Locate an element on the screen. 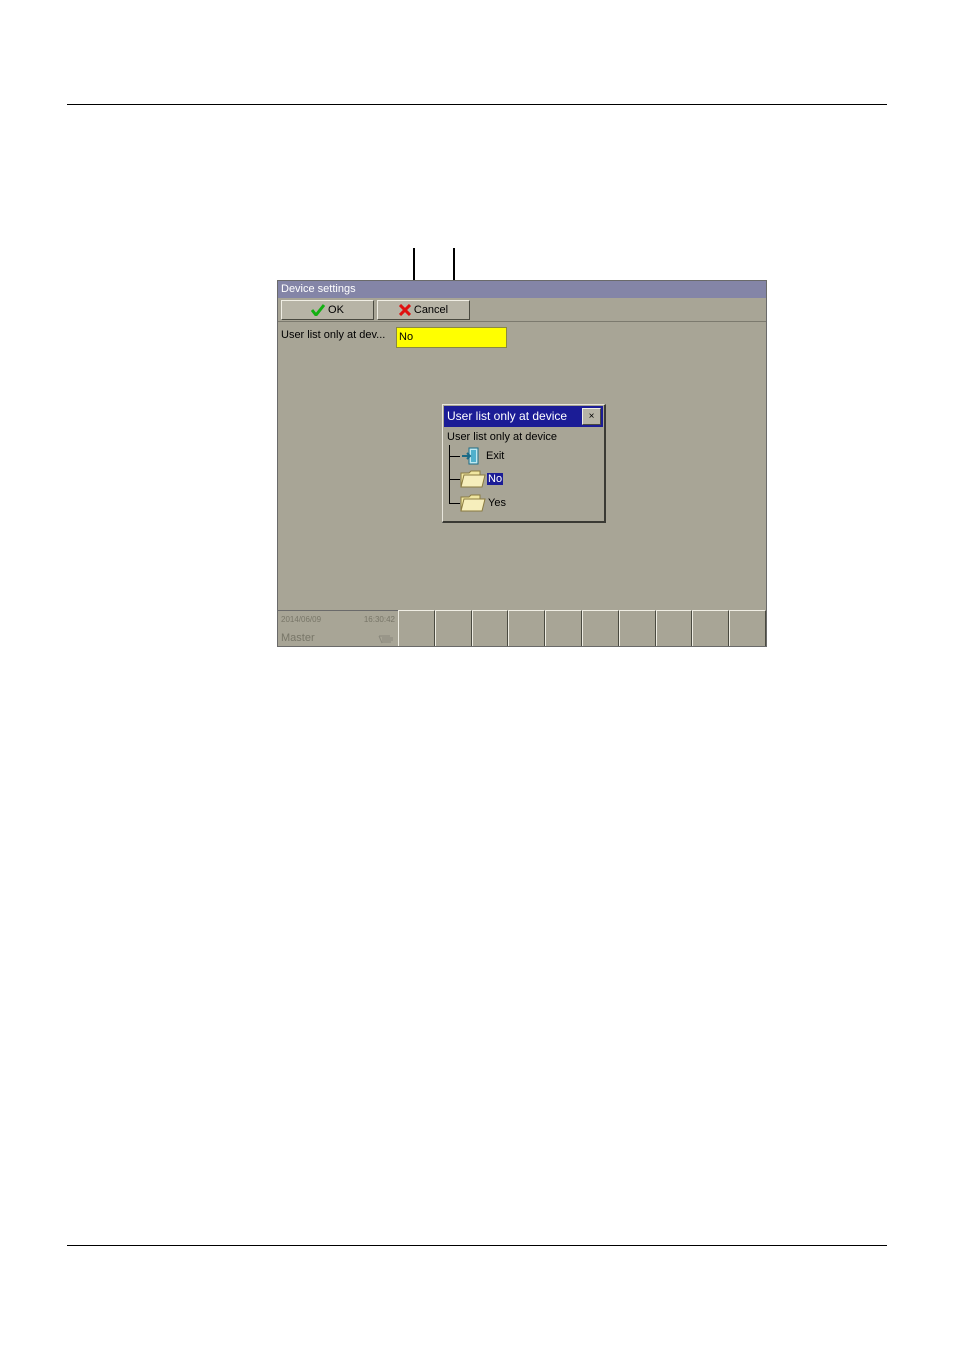 The height and width of the screenshot is (1350, 954). tree-line-h-no is located at coordinates (454, 479).